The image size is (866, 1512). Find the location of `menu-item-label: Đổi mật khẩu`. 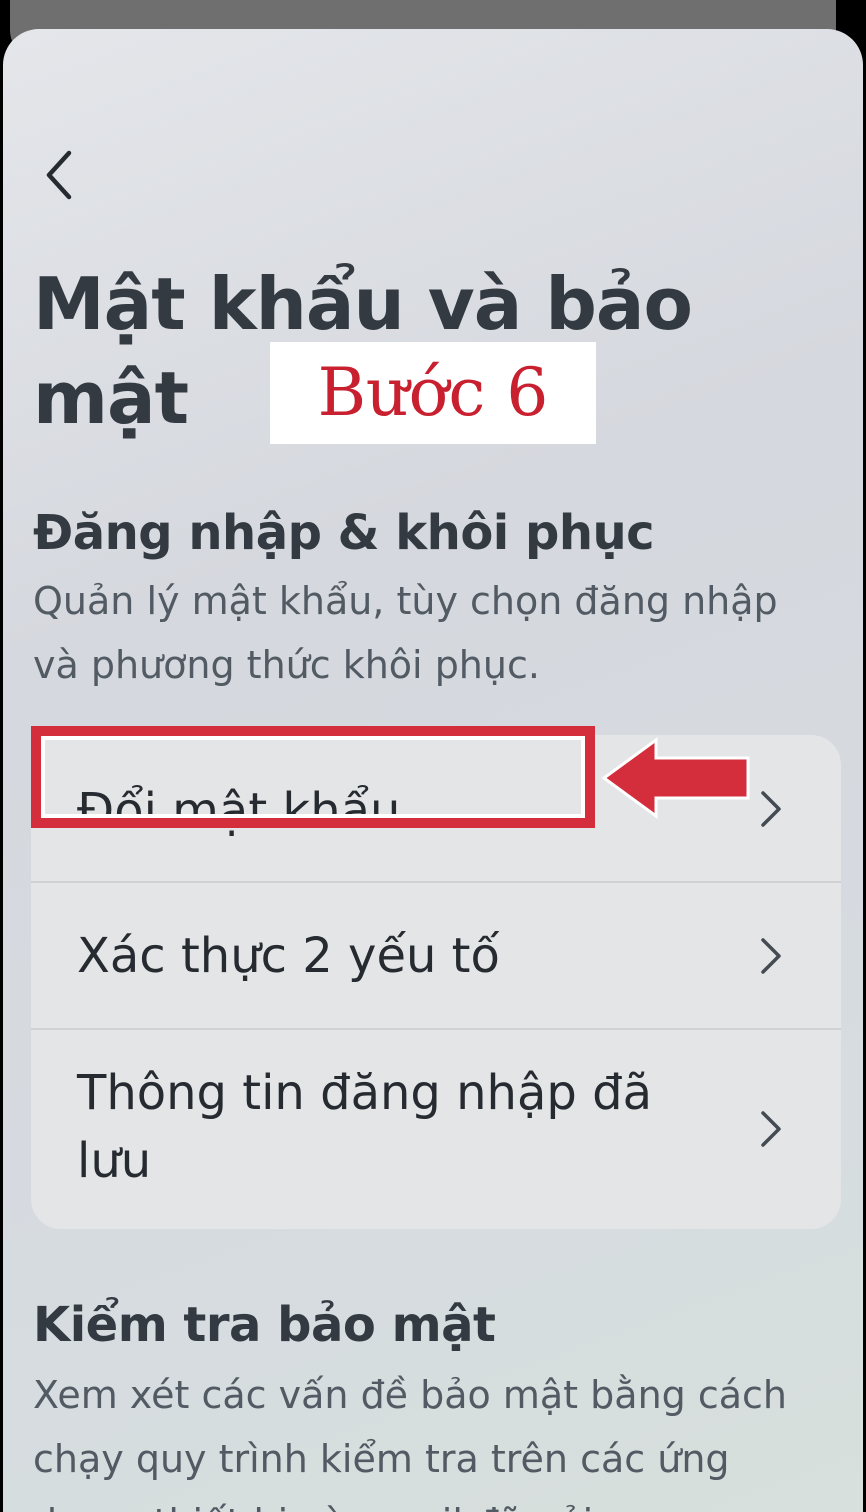

menu-item-label: Đổi mật khẩu is located at coordinates (239, 811).